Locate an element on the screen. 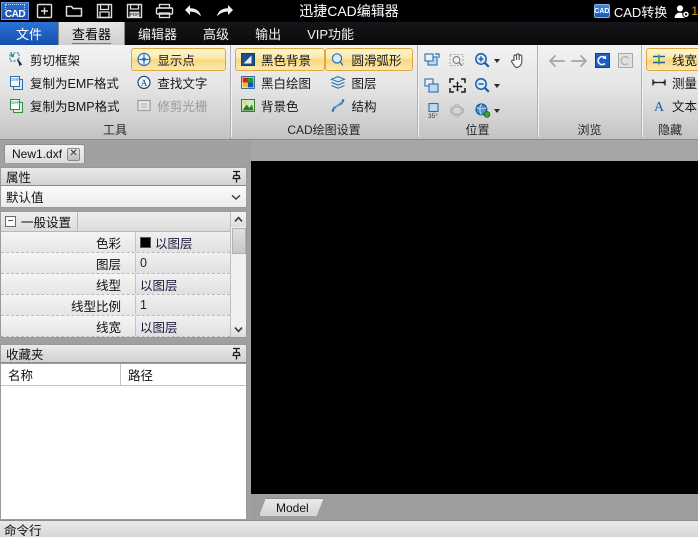 The width and height of the screenshot is (698, 537). scroll-down-icon is located at coordinates (238, 329).